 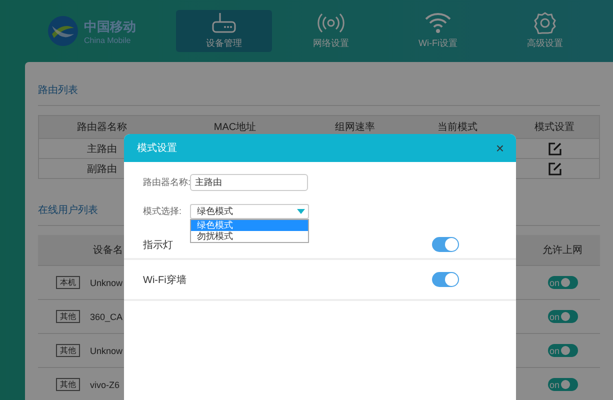 What do you see at coordinates (331, 23) in the screenshot?
I see `signal-icon` at bounding box center [331, 23].